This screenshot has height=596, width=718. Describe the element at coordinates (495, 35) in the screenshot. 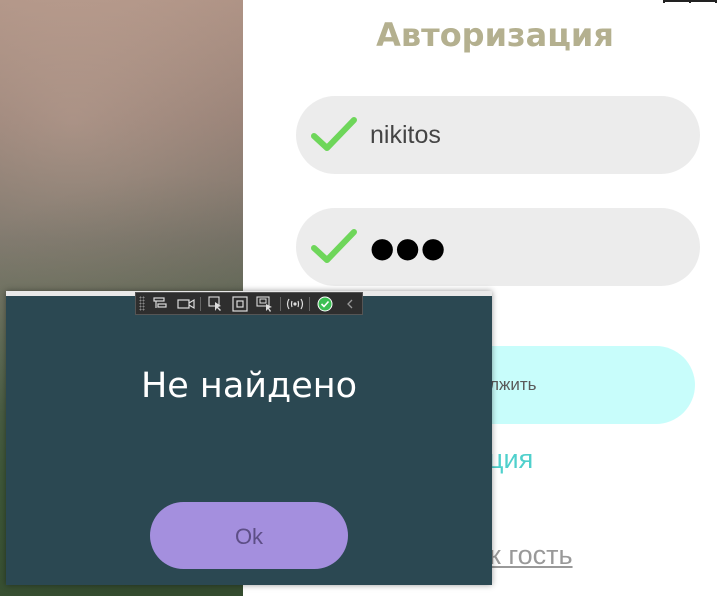

I see `page-title: Авторизация` at that location.